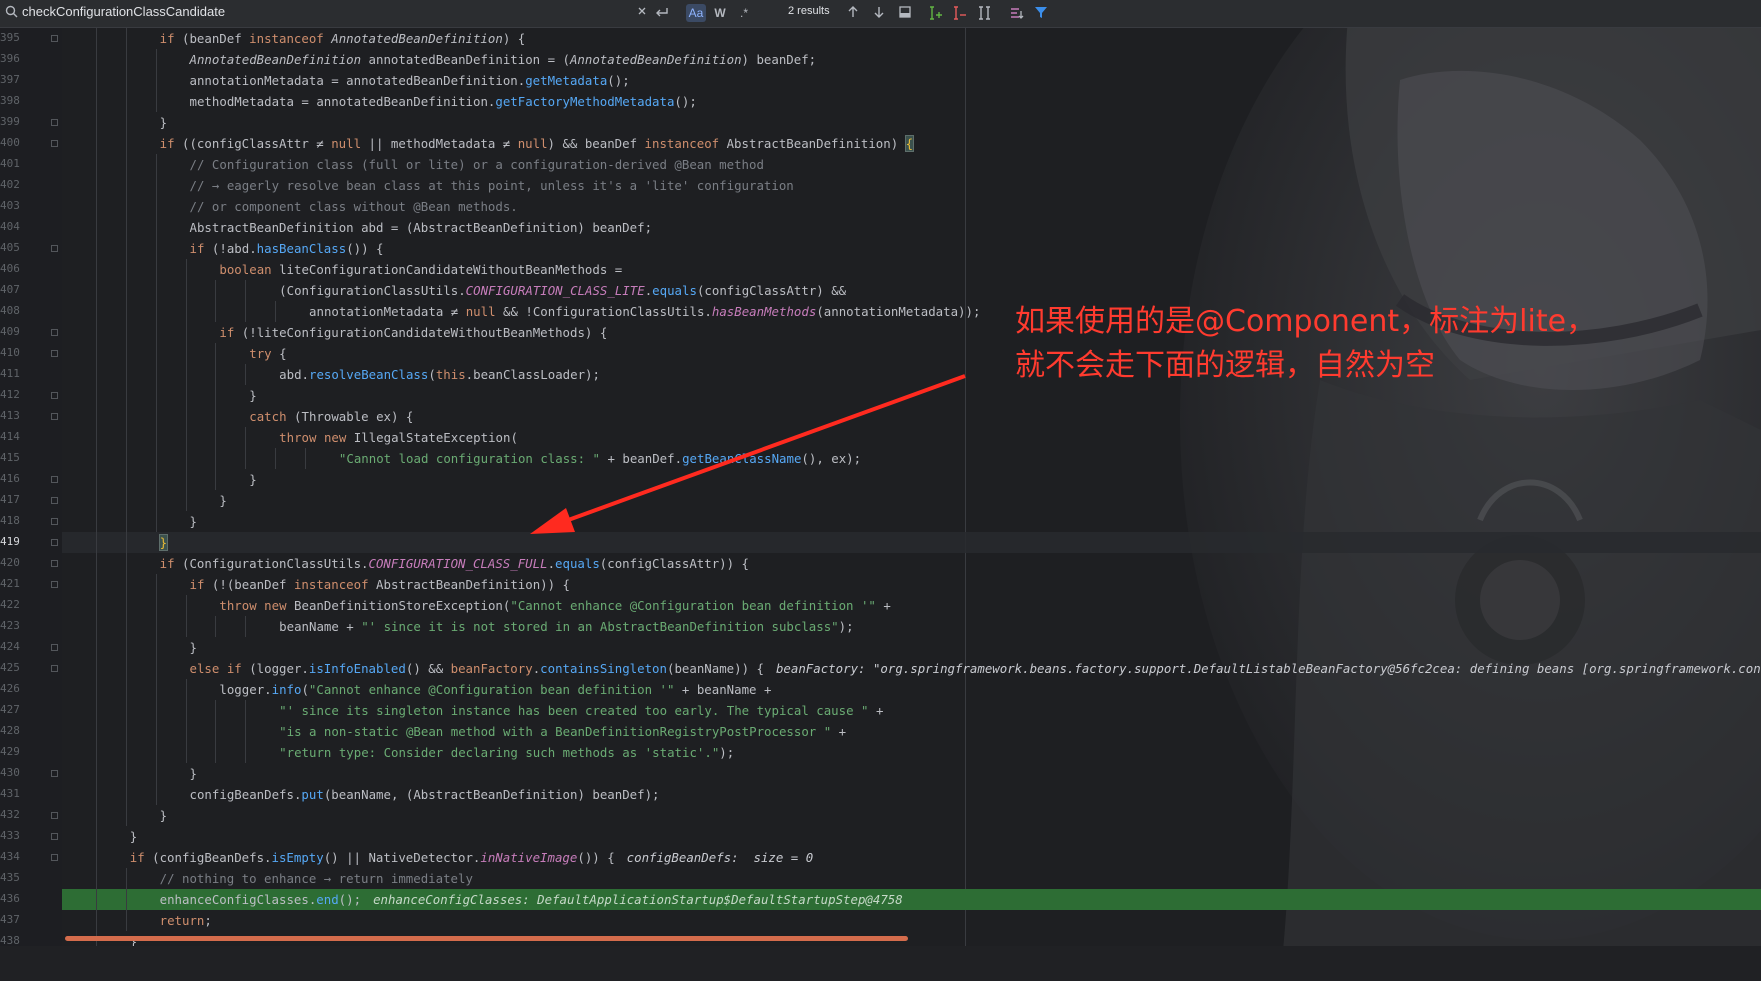  I want to click on line-number: 399, so click(10, 121).